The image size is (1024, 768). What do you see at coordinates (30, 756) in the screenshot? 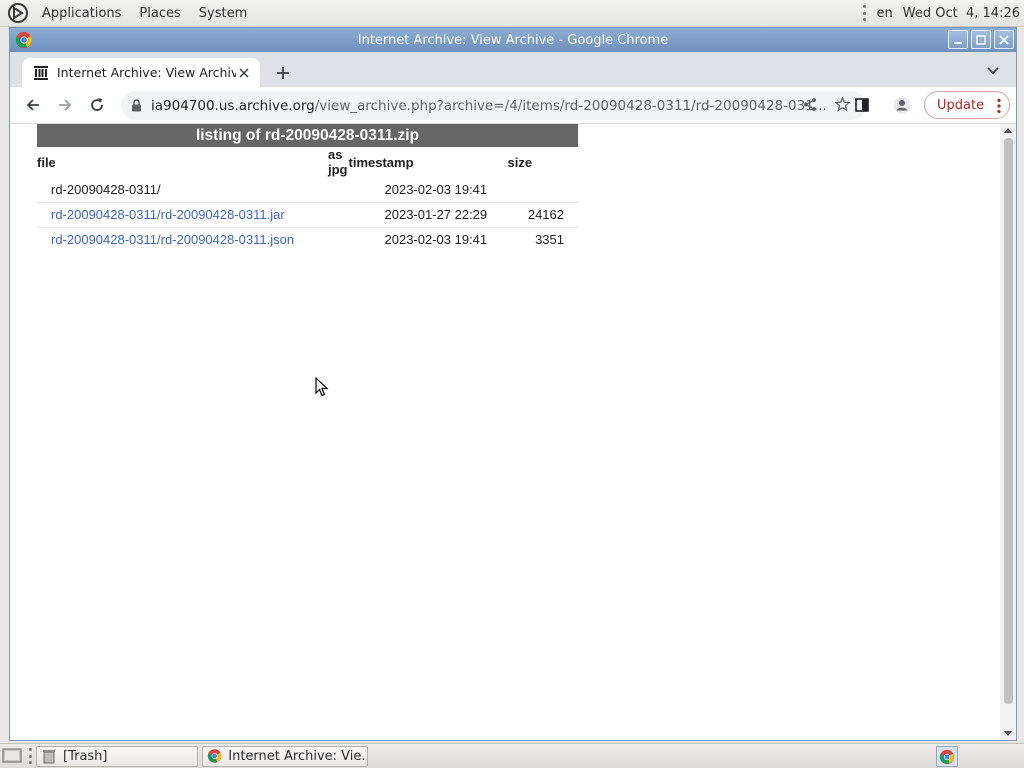
I see `taskbar-handle-icon` at bounding box center [30, 756].